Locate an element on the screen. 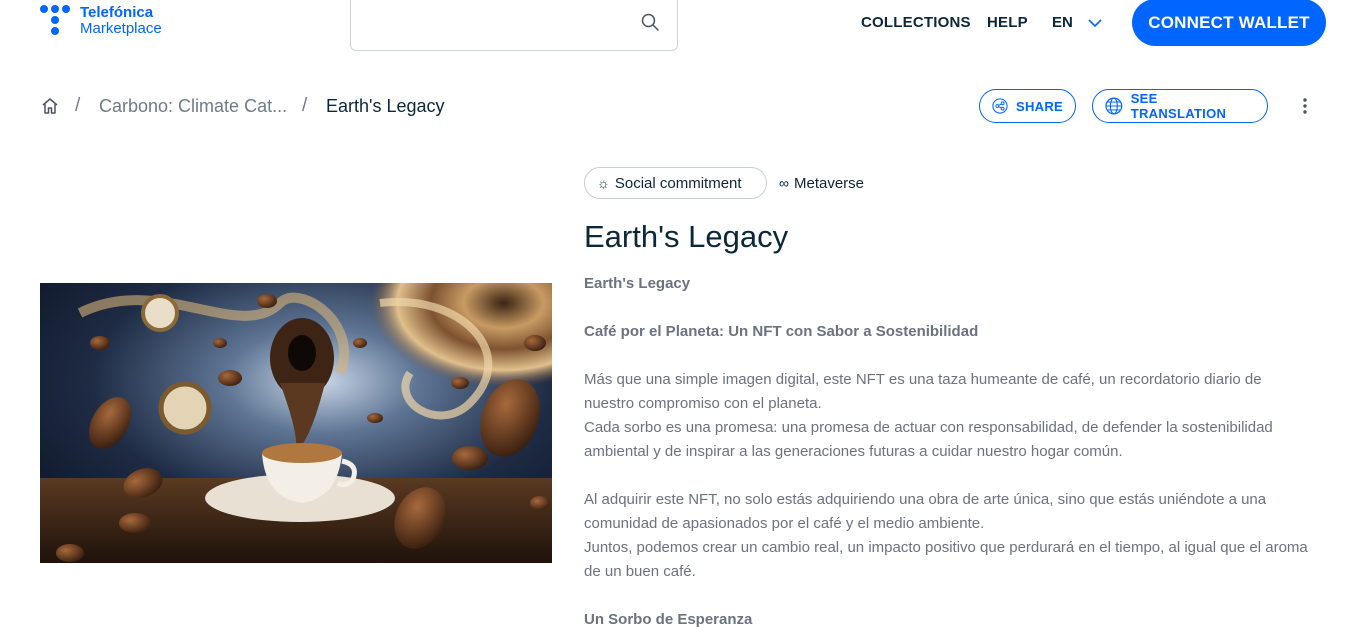 The width and height of the screenshot is (1347, 627). brand-name: Telefónica is located at coordinates (117, 12).